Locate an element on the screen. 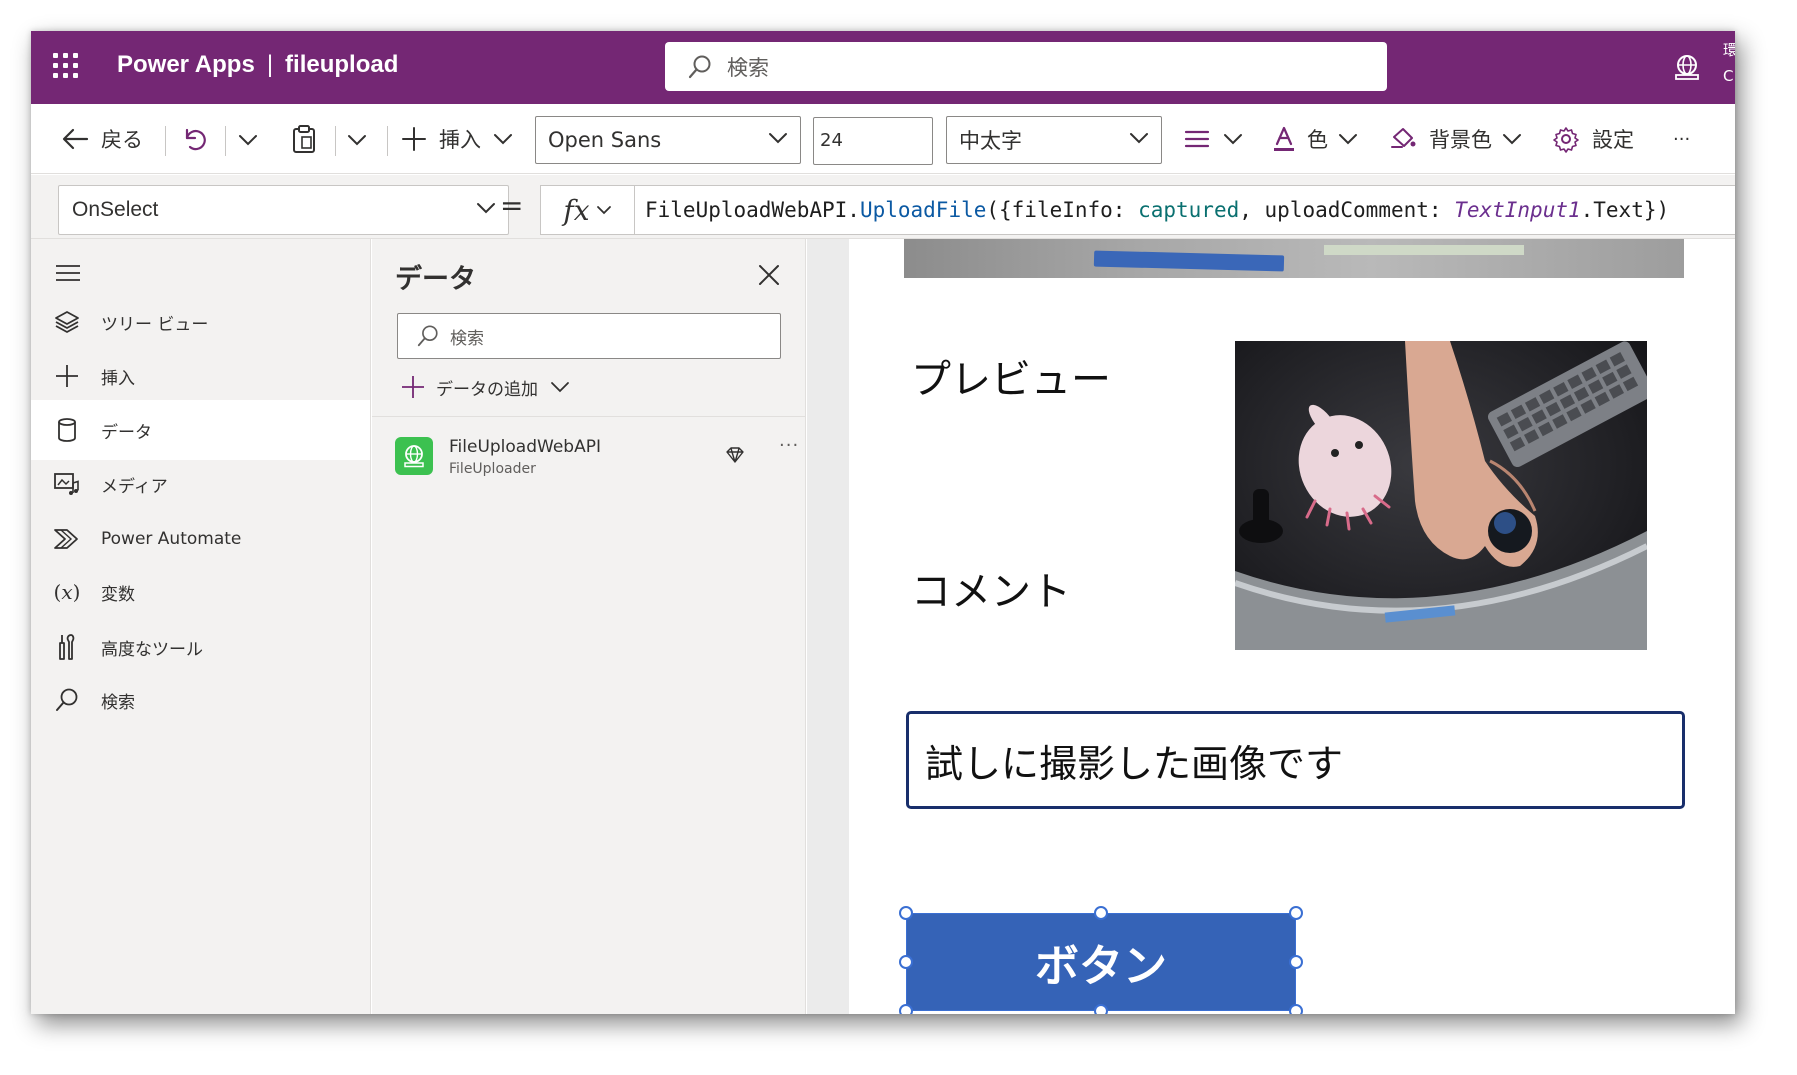  comment-label: コメント is located at coordinates (991, 588).